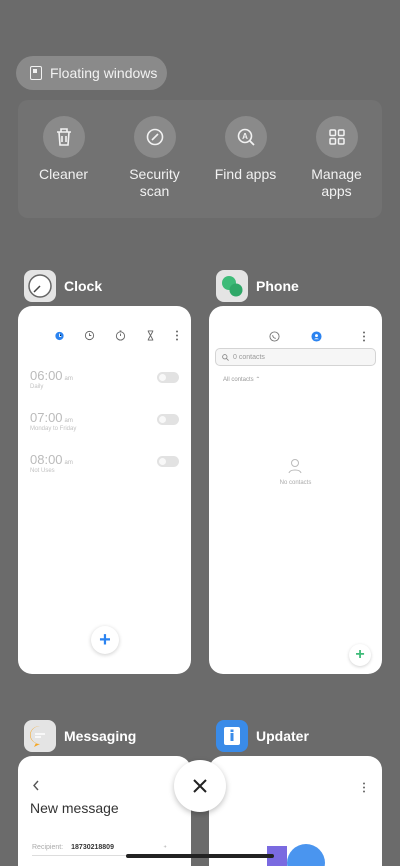 This screenshot has width=400, height=866. Describe the element at coordinates (258, 380) in the screenshot. I see `chevron-updown-icon: ⌃` at that location.